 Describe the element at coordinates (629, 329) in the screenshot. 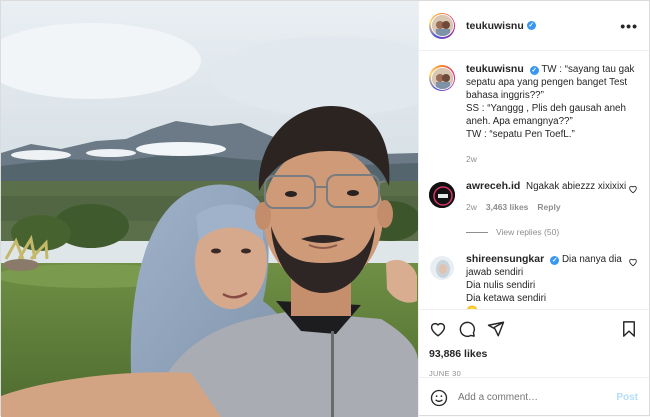

I see `bookmark-icon` at that location.